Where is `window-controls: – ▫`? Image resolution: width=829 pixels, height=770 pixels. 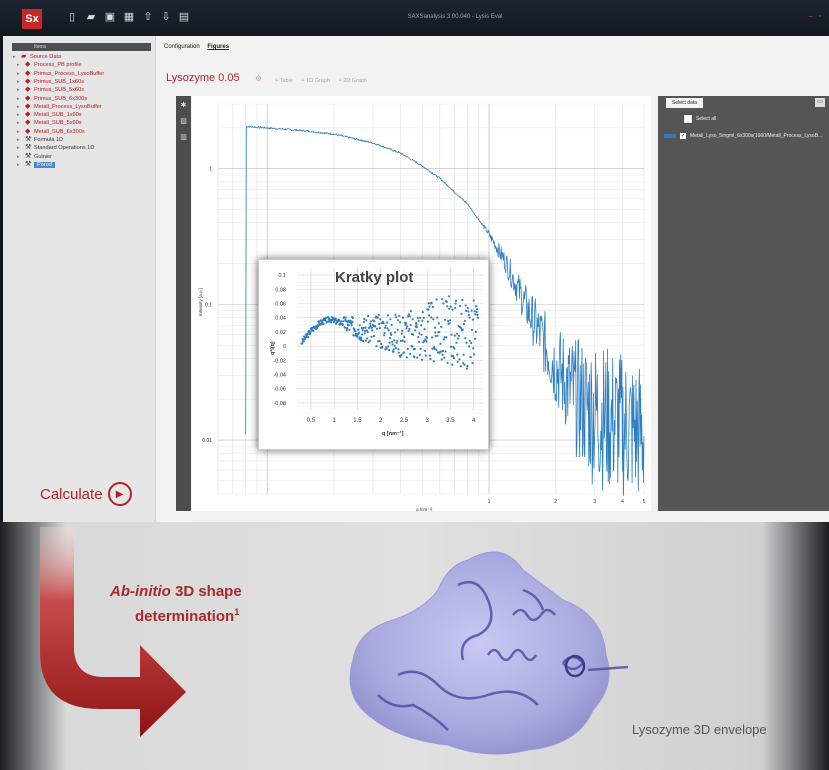 window-controls: – ▫ is located at coordinates (816, 16).